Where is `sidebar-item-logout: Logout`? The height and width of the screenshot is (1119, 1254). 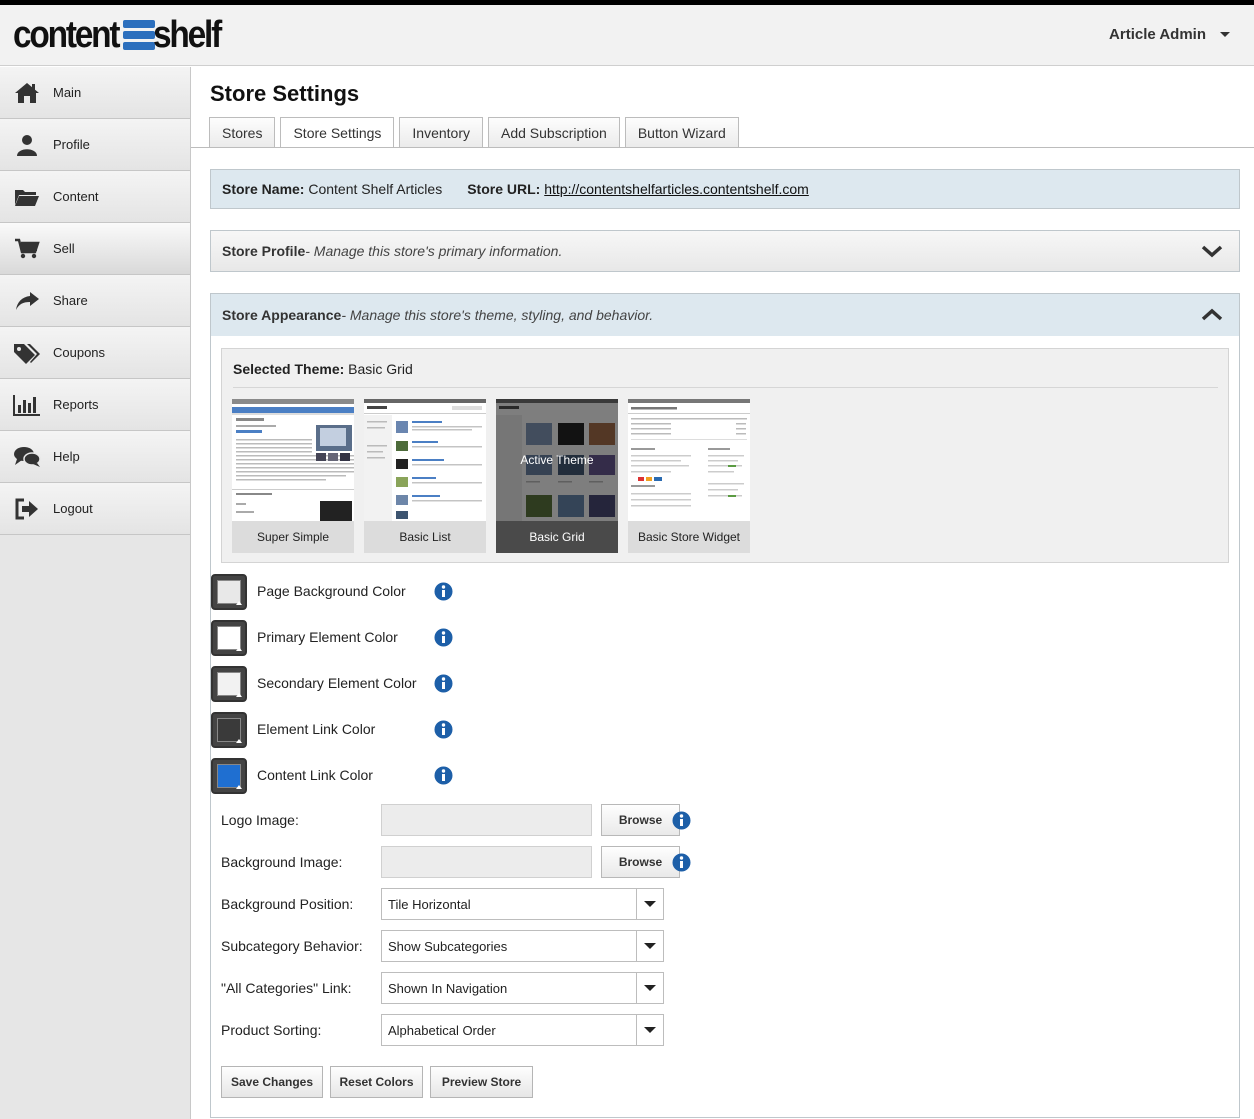
sidebar-item-logout: Logout is located at coordinates (95, 509).